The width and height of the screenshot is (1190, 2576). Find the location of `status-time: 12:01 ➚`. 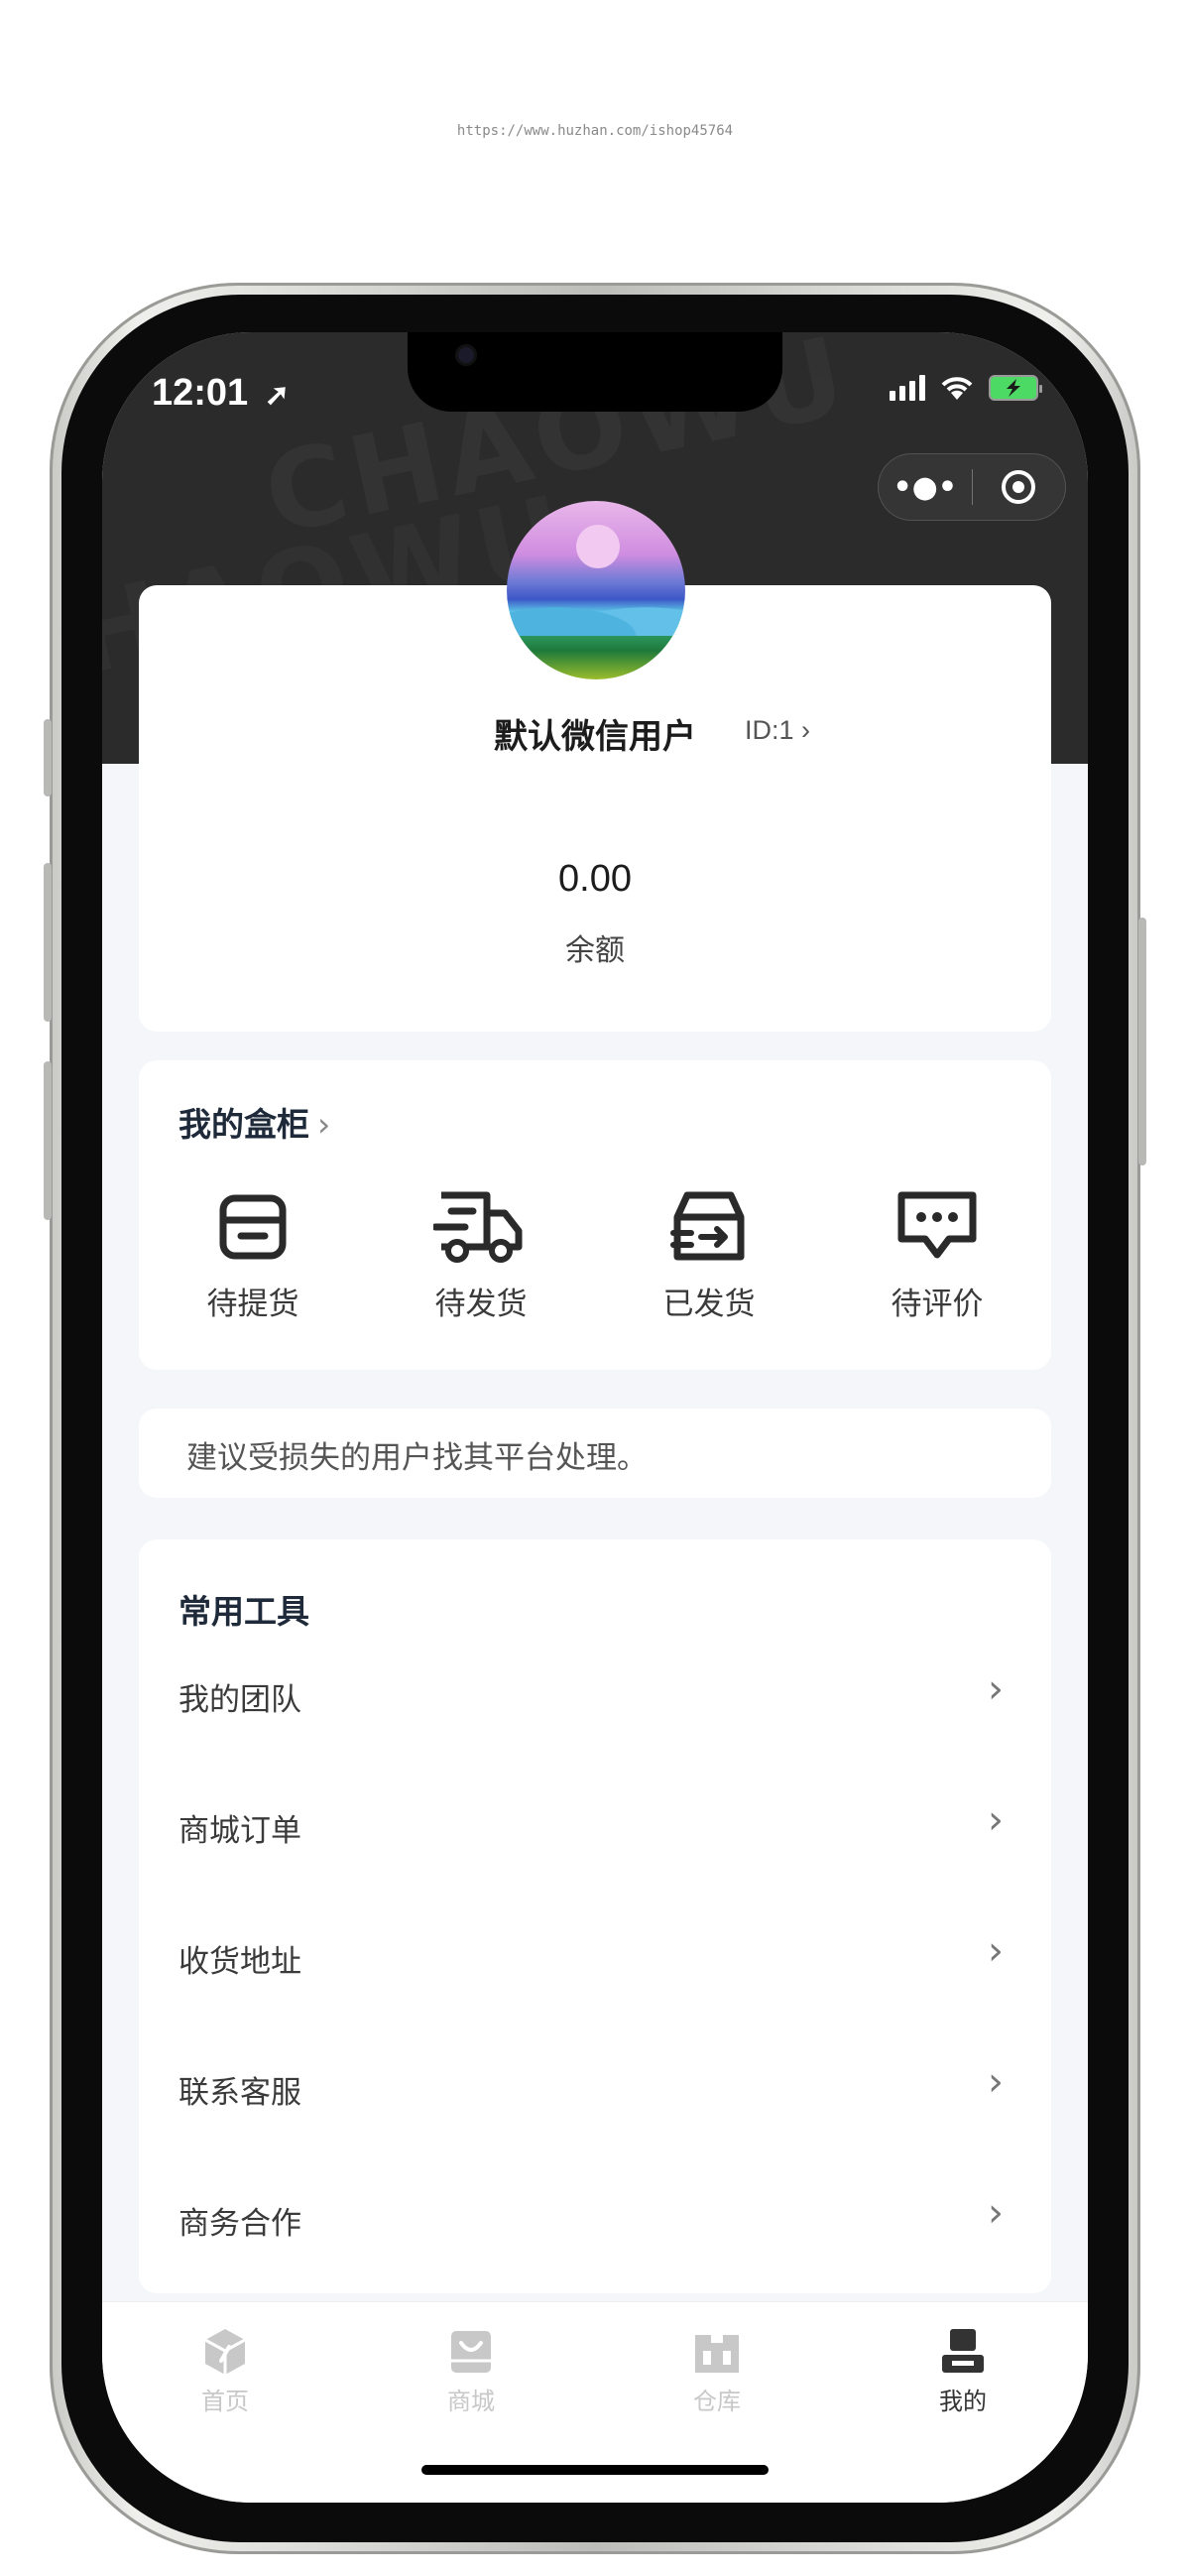

status-time: 12:01 ➚ is located at coordinates (221, 393).